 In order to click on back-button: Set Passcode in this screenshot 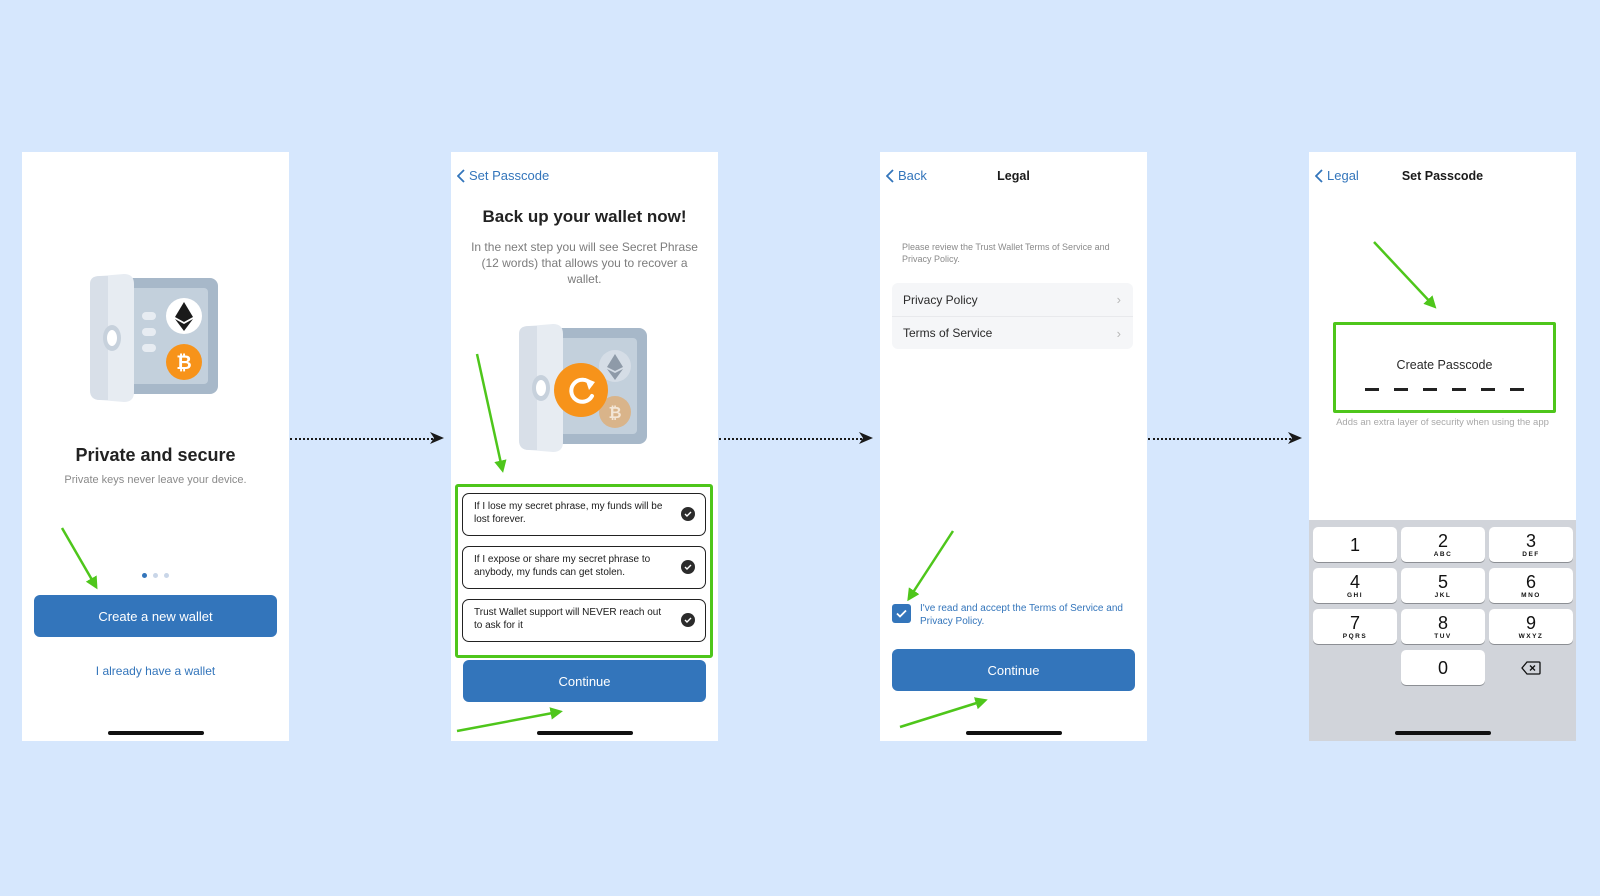, I will do `click(503, 175)`.